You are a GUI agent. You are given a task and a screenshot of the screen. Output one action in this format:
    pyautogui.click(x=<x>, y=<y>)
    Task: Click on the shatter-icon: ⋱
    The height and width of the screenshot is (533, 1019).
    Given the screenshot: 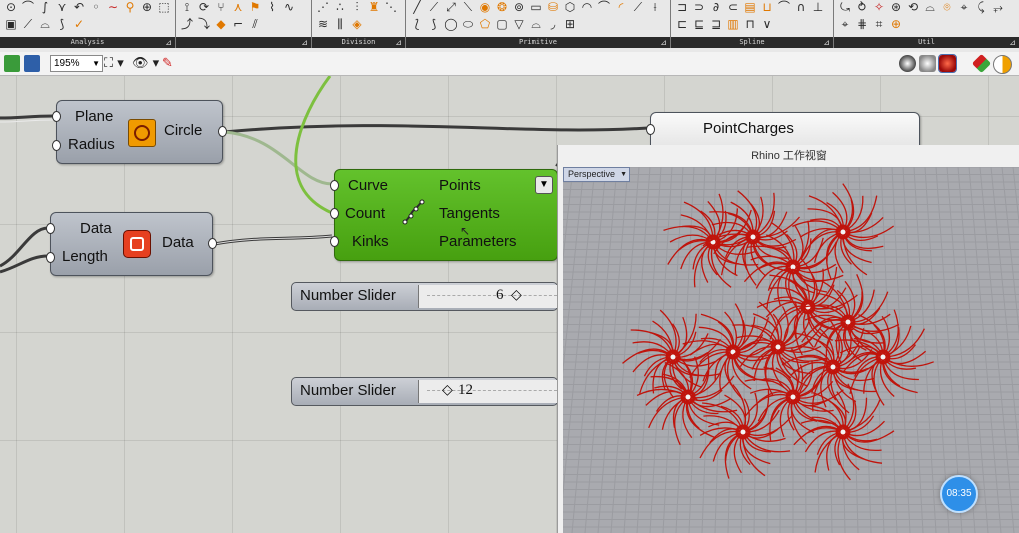 What is the action you would take?
    pyautogui.click(x=391, y=7)
    